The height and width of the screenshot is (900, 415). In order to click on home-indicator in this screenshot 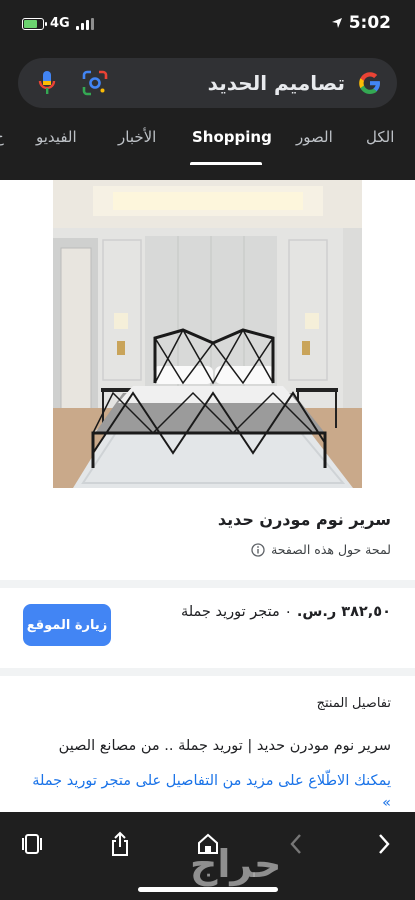, I will do `click(208, 889)`.